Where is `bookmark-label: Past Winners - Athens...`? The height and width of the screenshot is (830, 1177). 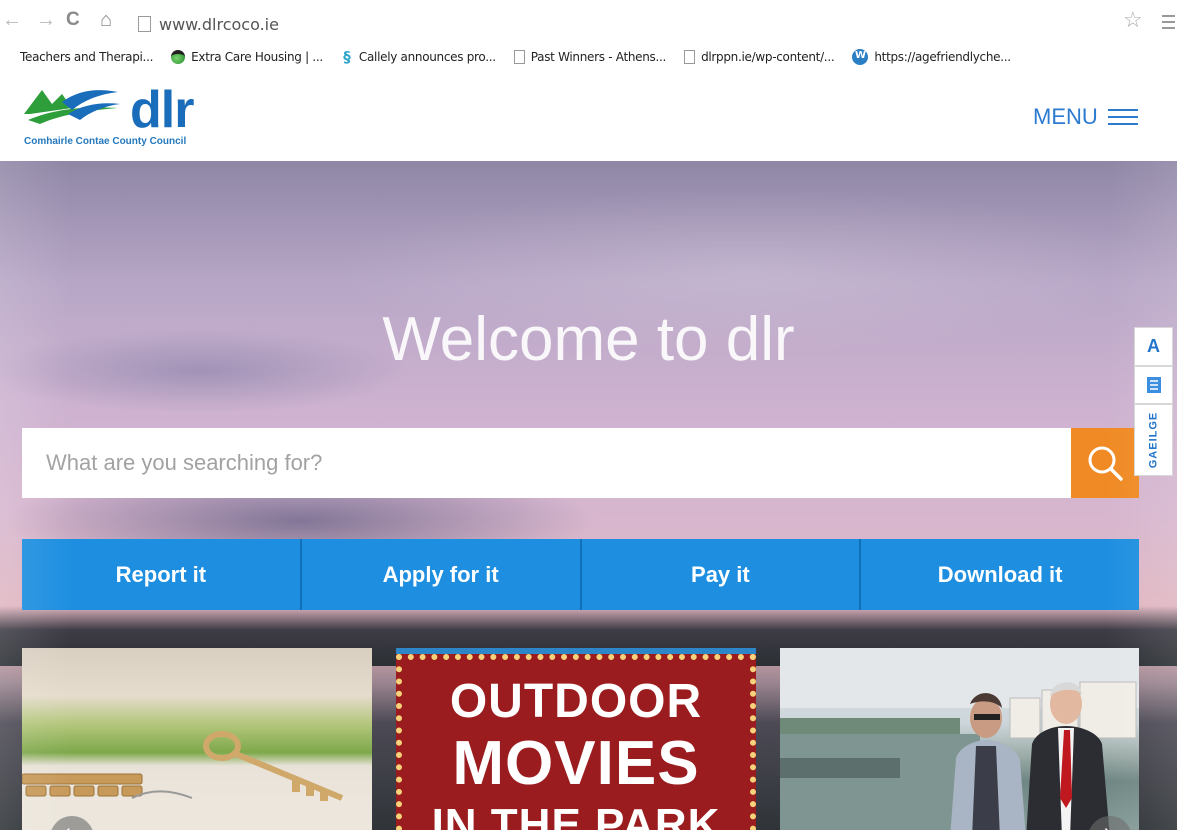
bookmark-label: Past Winners - Athens... is located at coordinates (598, 57).